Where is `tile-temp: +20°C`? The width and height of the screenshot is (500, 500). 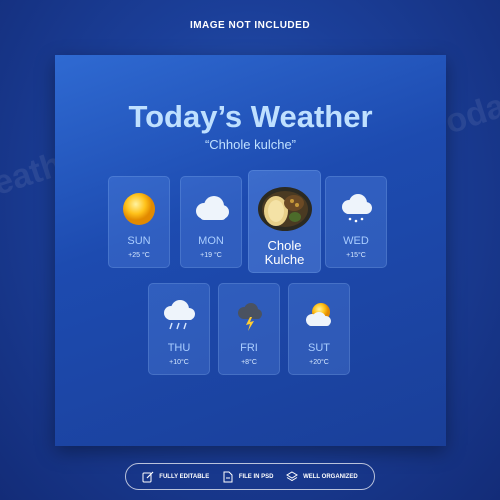
tile-temp: +20°C is located at coordinates (319, 362).